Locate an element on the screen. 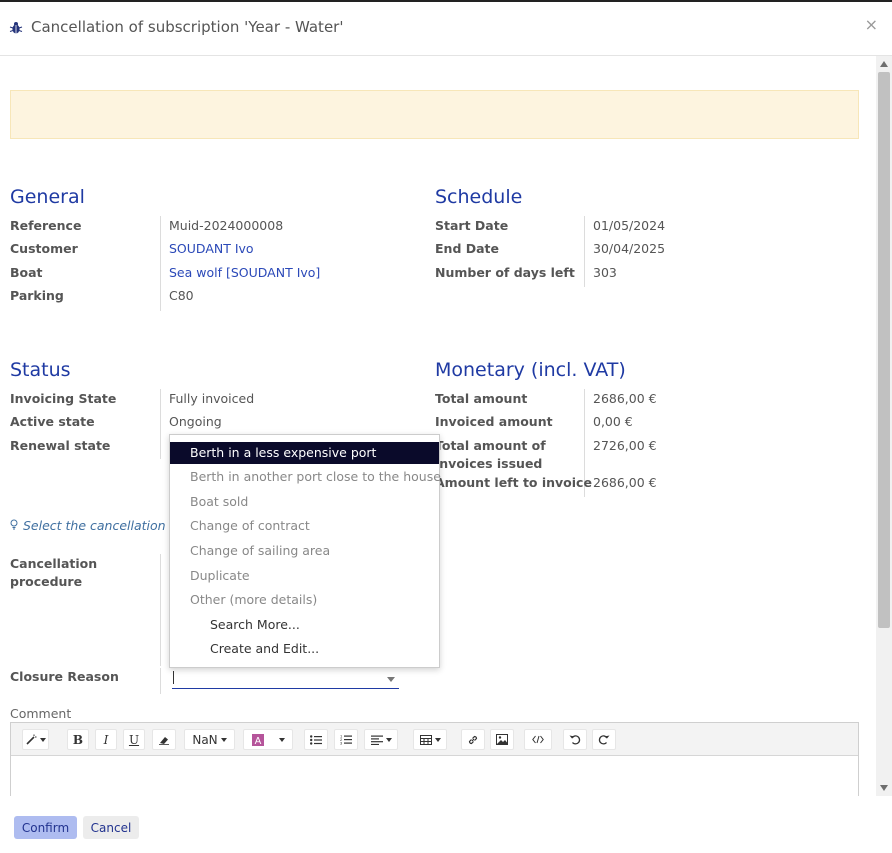  lightbulb-icon is located at coordinates (14, 525).